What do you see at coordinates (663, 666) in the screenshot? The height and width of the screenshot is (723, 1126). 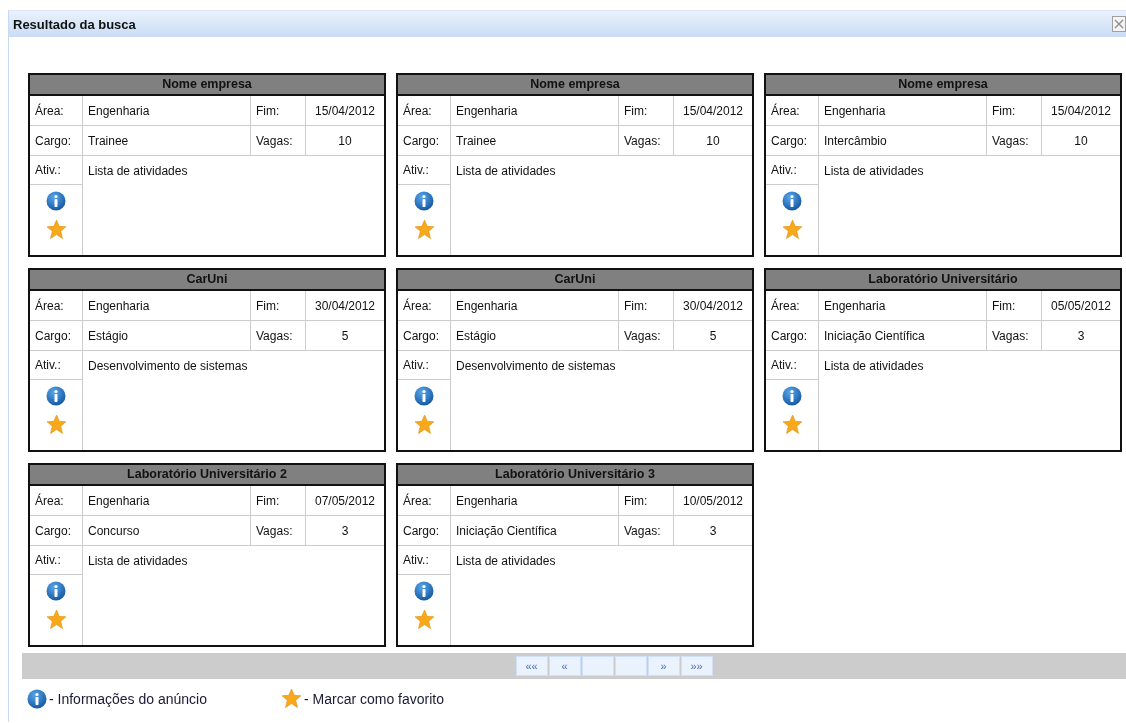 I see `page-button: »` at bounding box center [663, 666].